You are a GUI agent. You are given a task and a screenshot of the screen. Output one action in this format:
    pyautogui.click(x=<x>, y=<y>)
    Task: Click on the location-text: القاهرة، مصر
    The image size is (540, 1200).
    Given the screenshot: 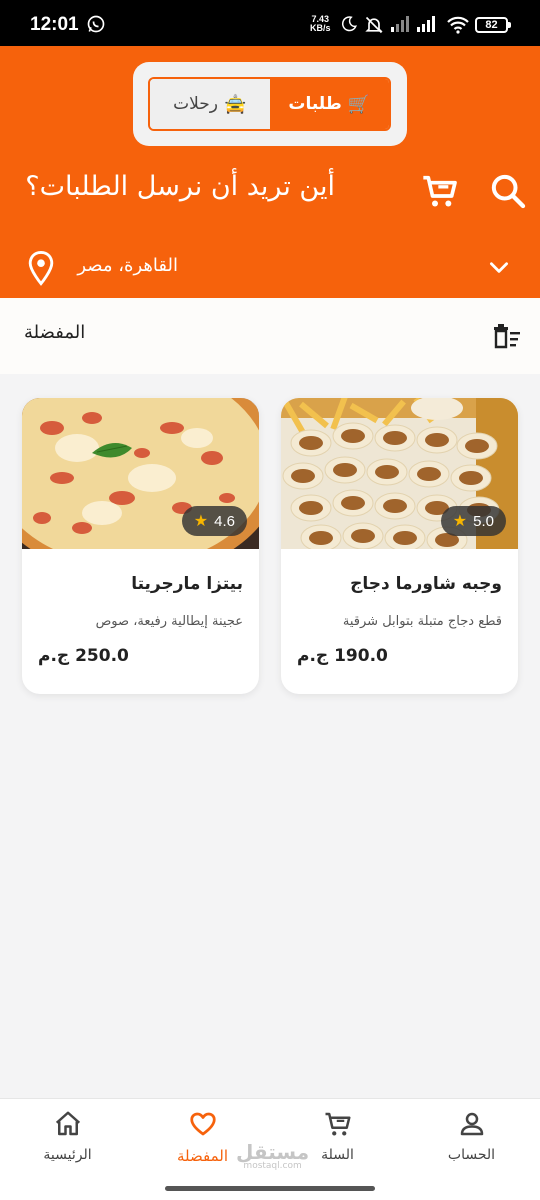 What is the action you would take?
    pyautogui.click(x=127, y=265)
    